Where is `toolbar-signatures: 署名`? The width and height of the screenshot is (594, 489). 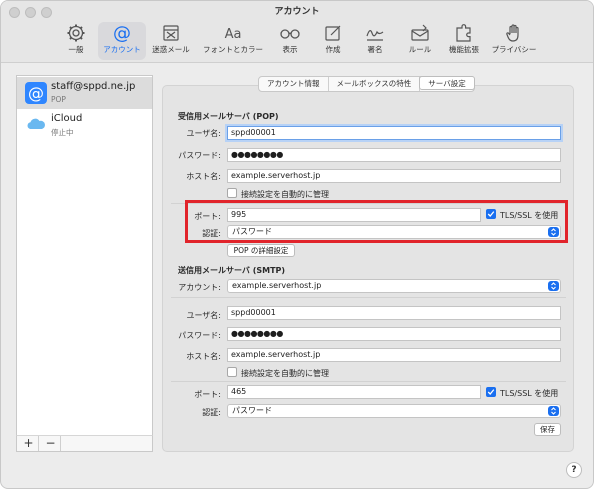 toolbar-signatures: 署名 is located at coordinates (375, 41).